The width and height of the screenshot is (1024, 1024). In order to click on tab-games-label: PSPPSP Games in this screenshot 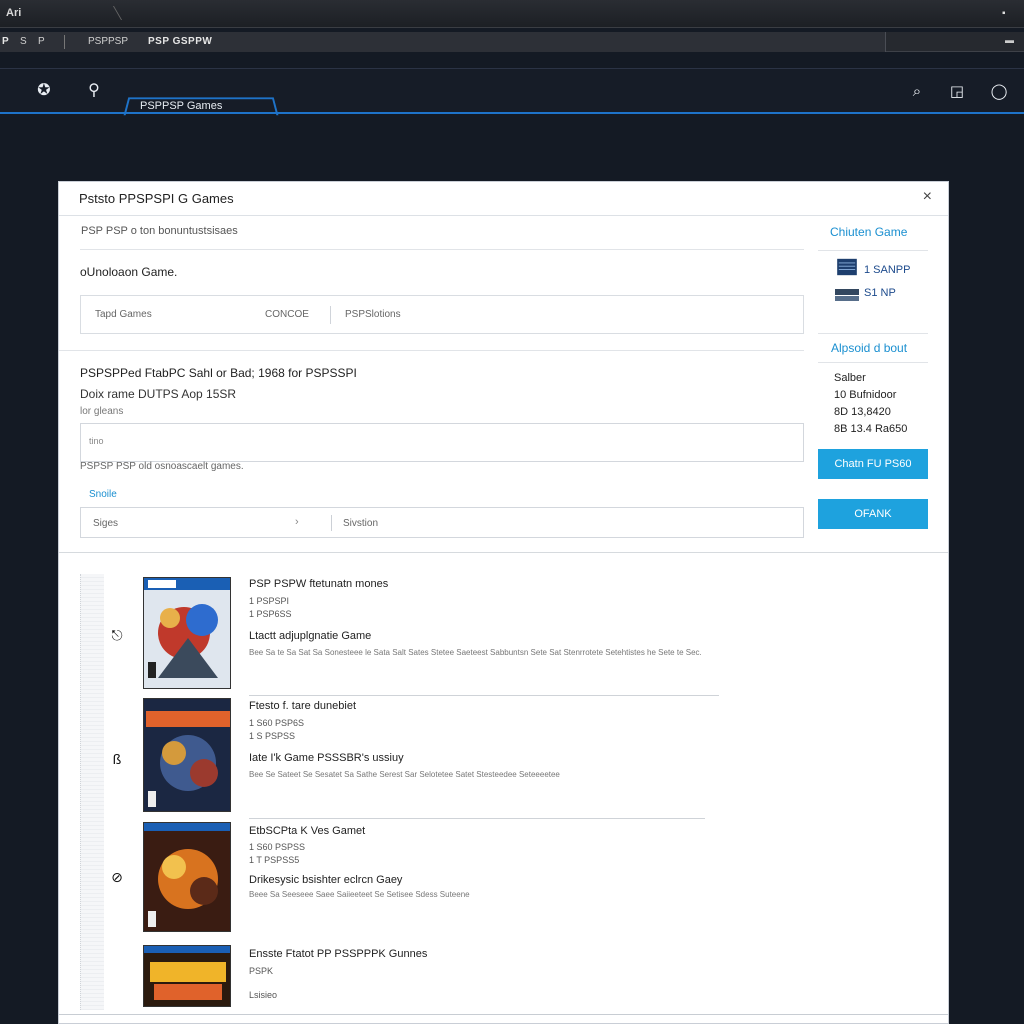, I will do `click(181, 106)`.